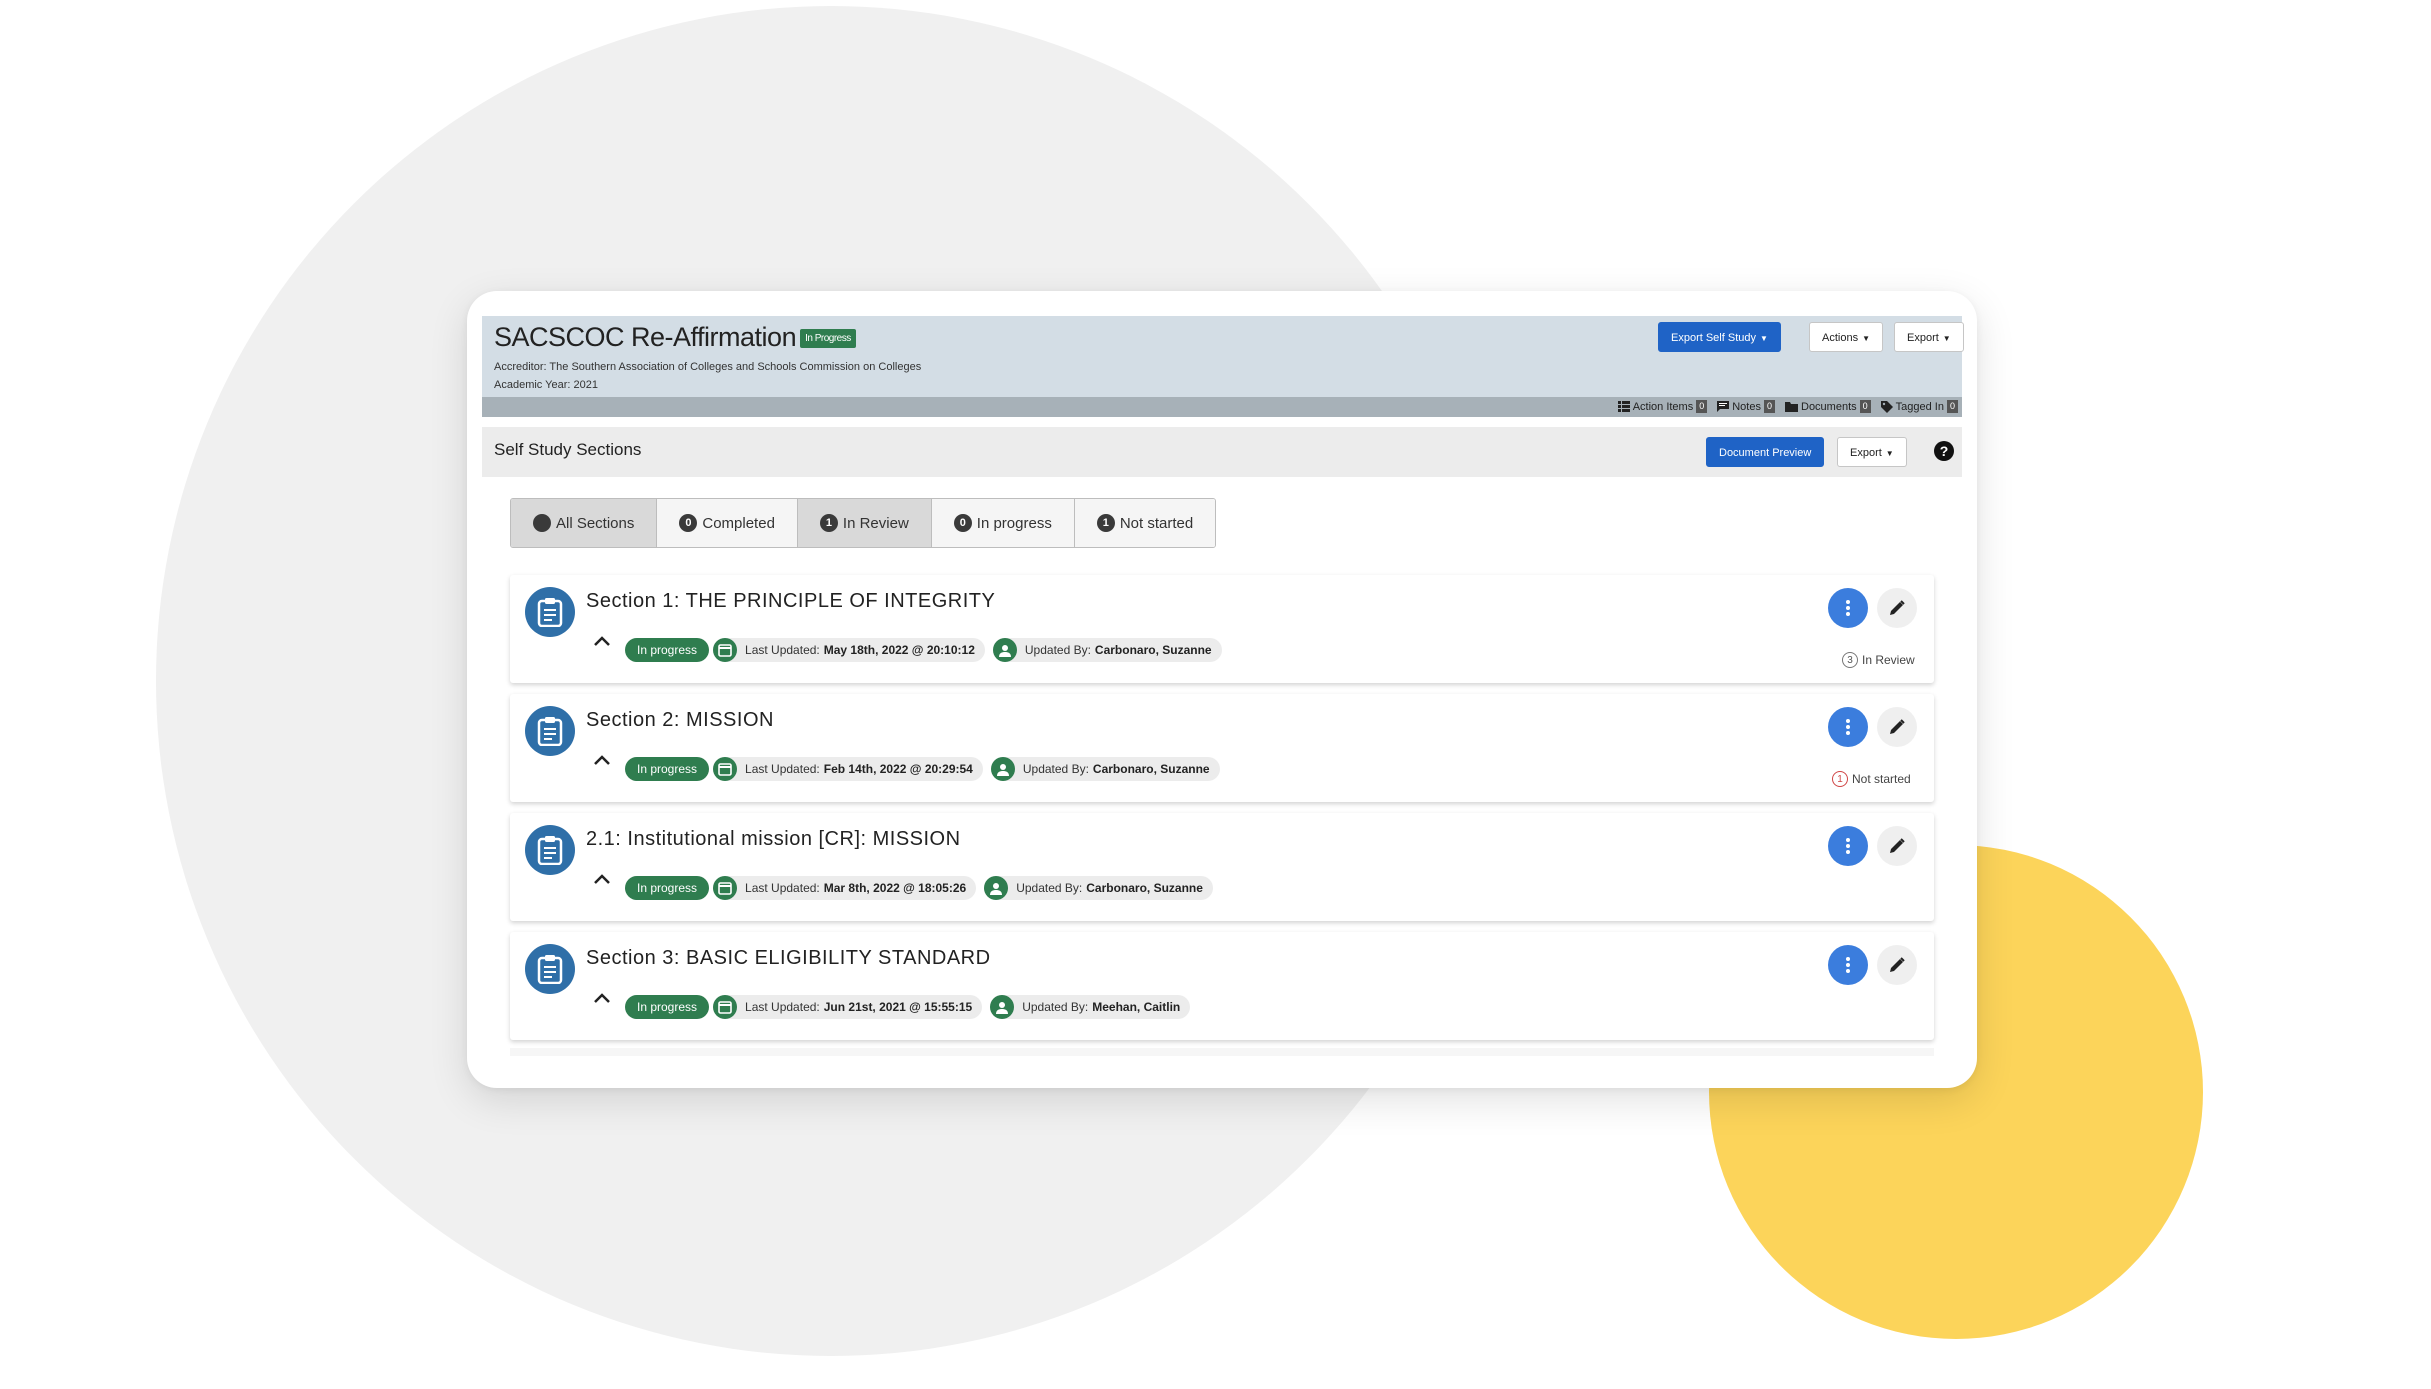 This screenshot has height=1389, width=2431. I want to click on header-export-button: Export ▼, so click(1929, 337).